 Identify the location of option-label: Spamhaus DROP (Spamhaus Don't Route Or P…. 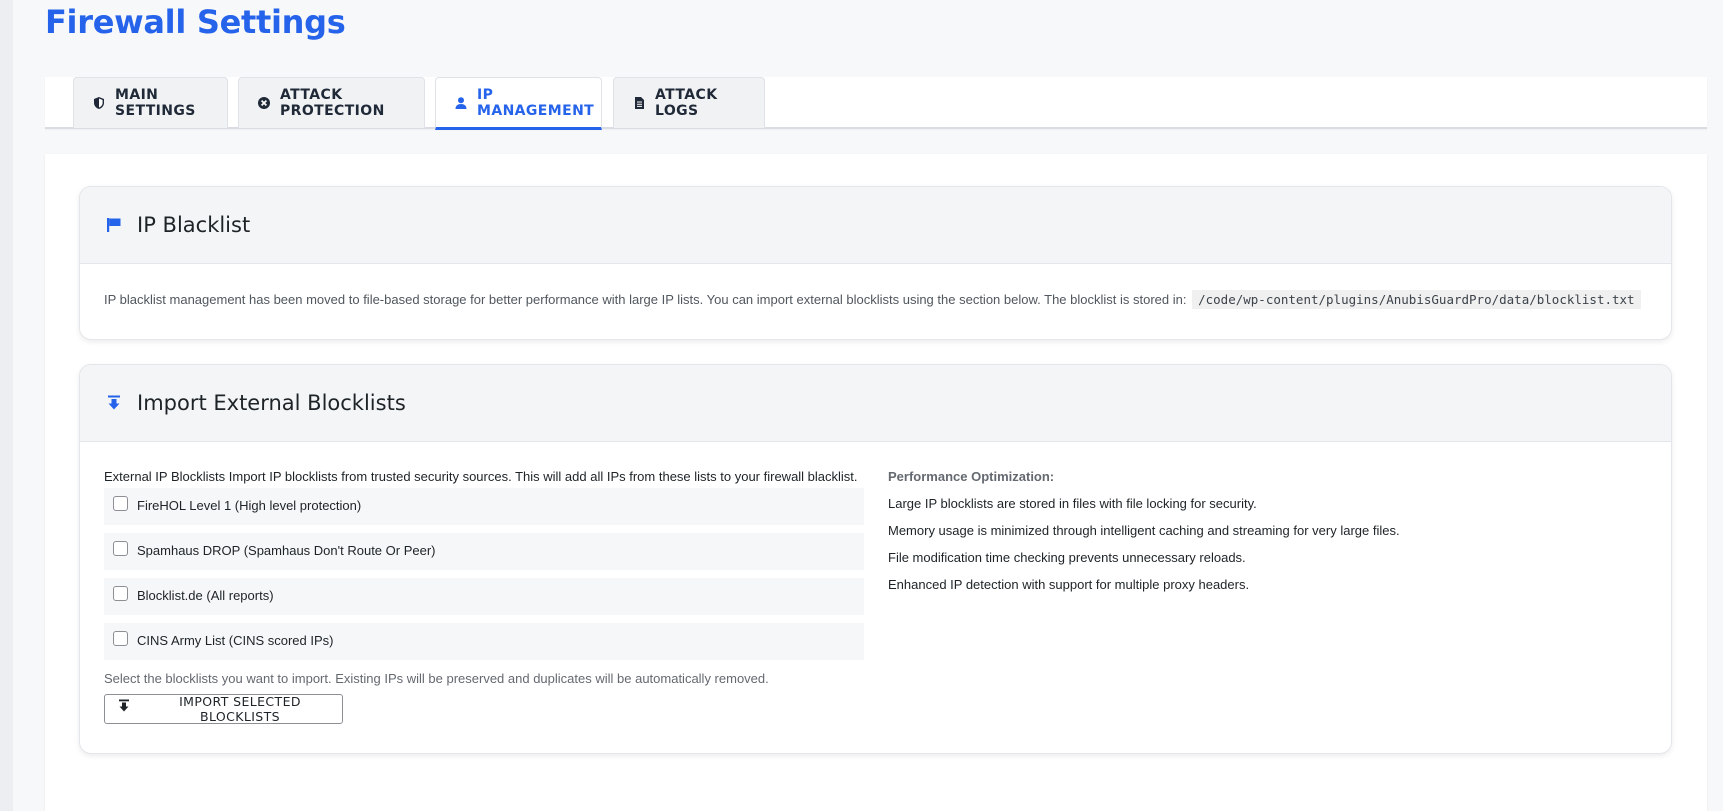
(286, 550).